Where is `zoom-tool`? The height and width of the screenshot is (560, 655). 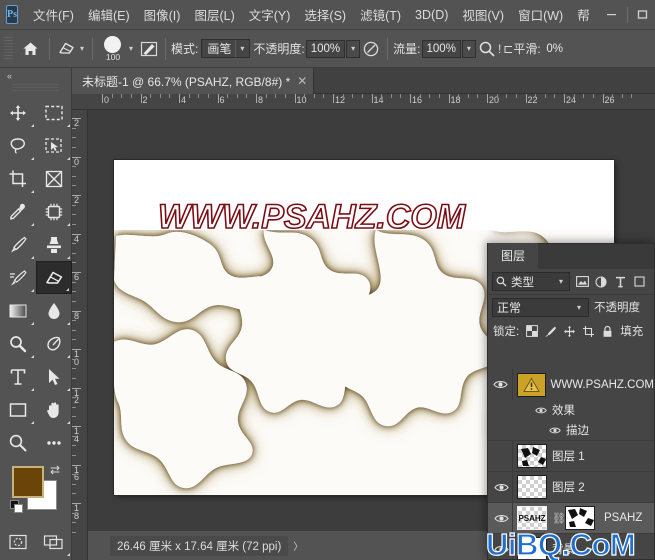
zoom-tool is located at coordinates (18, 442).